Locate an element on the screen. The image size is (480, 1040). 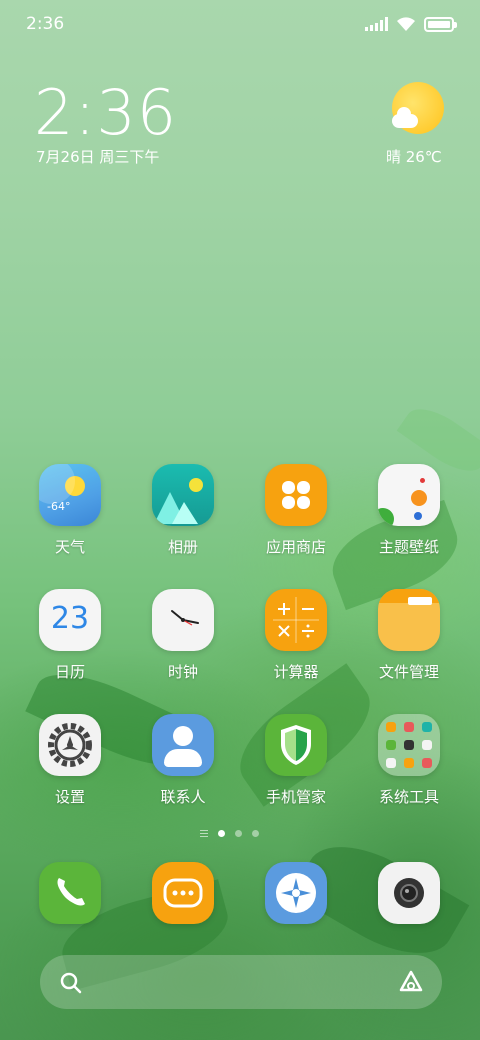
dock-camera is located at coordinates (409, 893).